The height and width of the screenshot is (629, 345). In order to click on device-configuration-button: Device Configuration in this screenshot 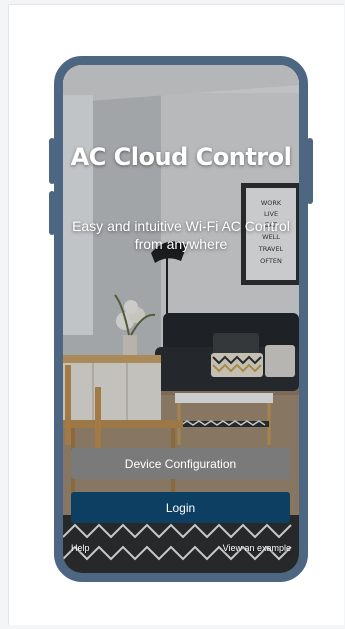, I will do `click(180, 463)`.